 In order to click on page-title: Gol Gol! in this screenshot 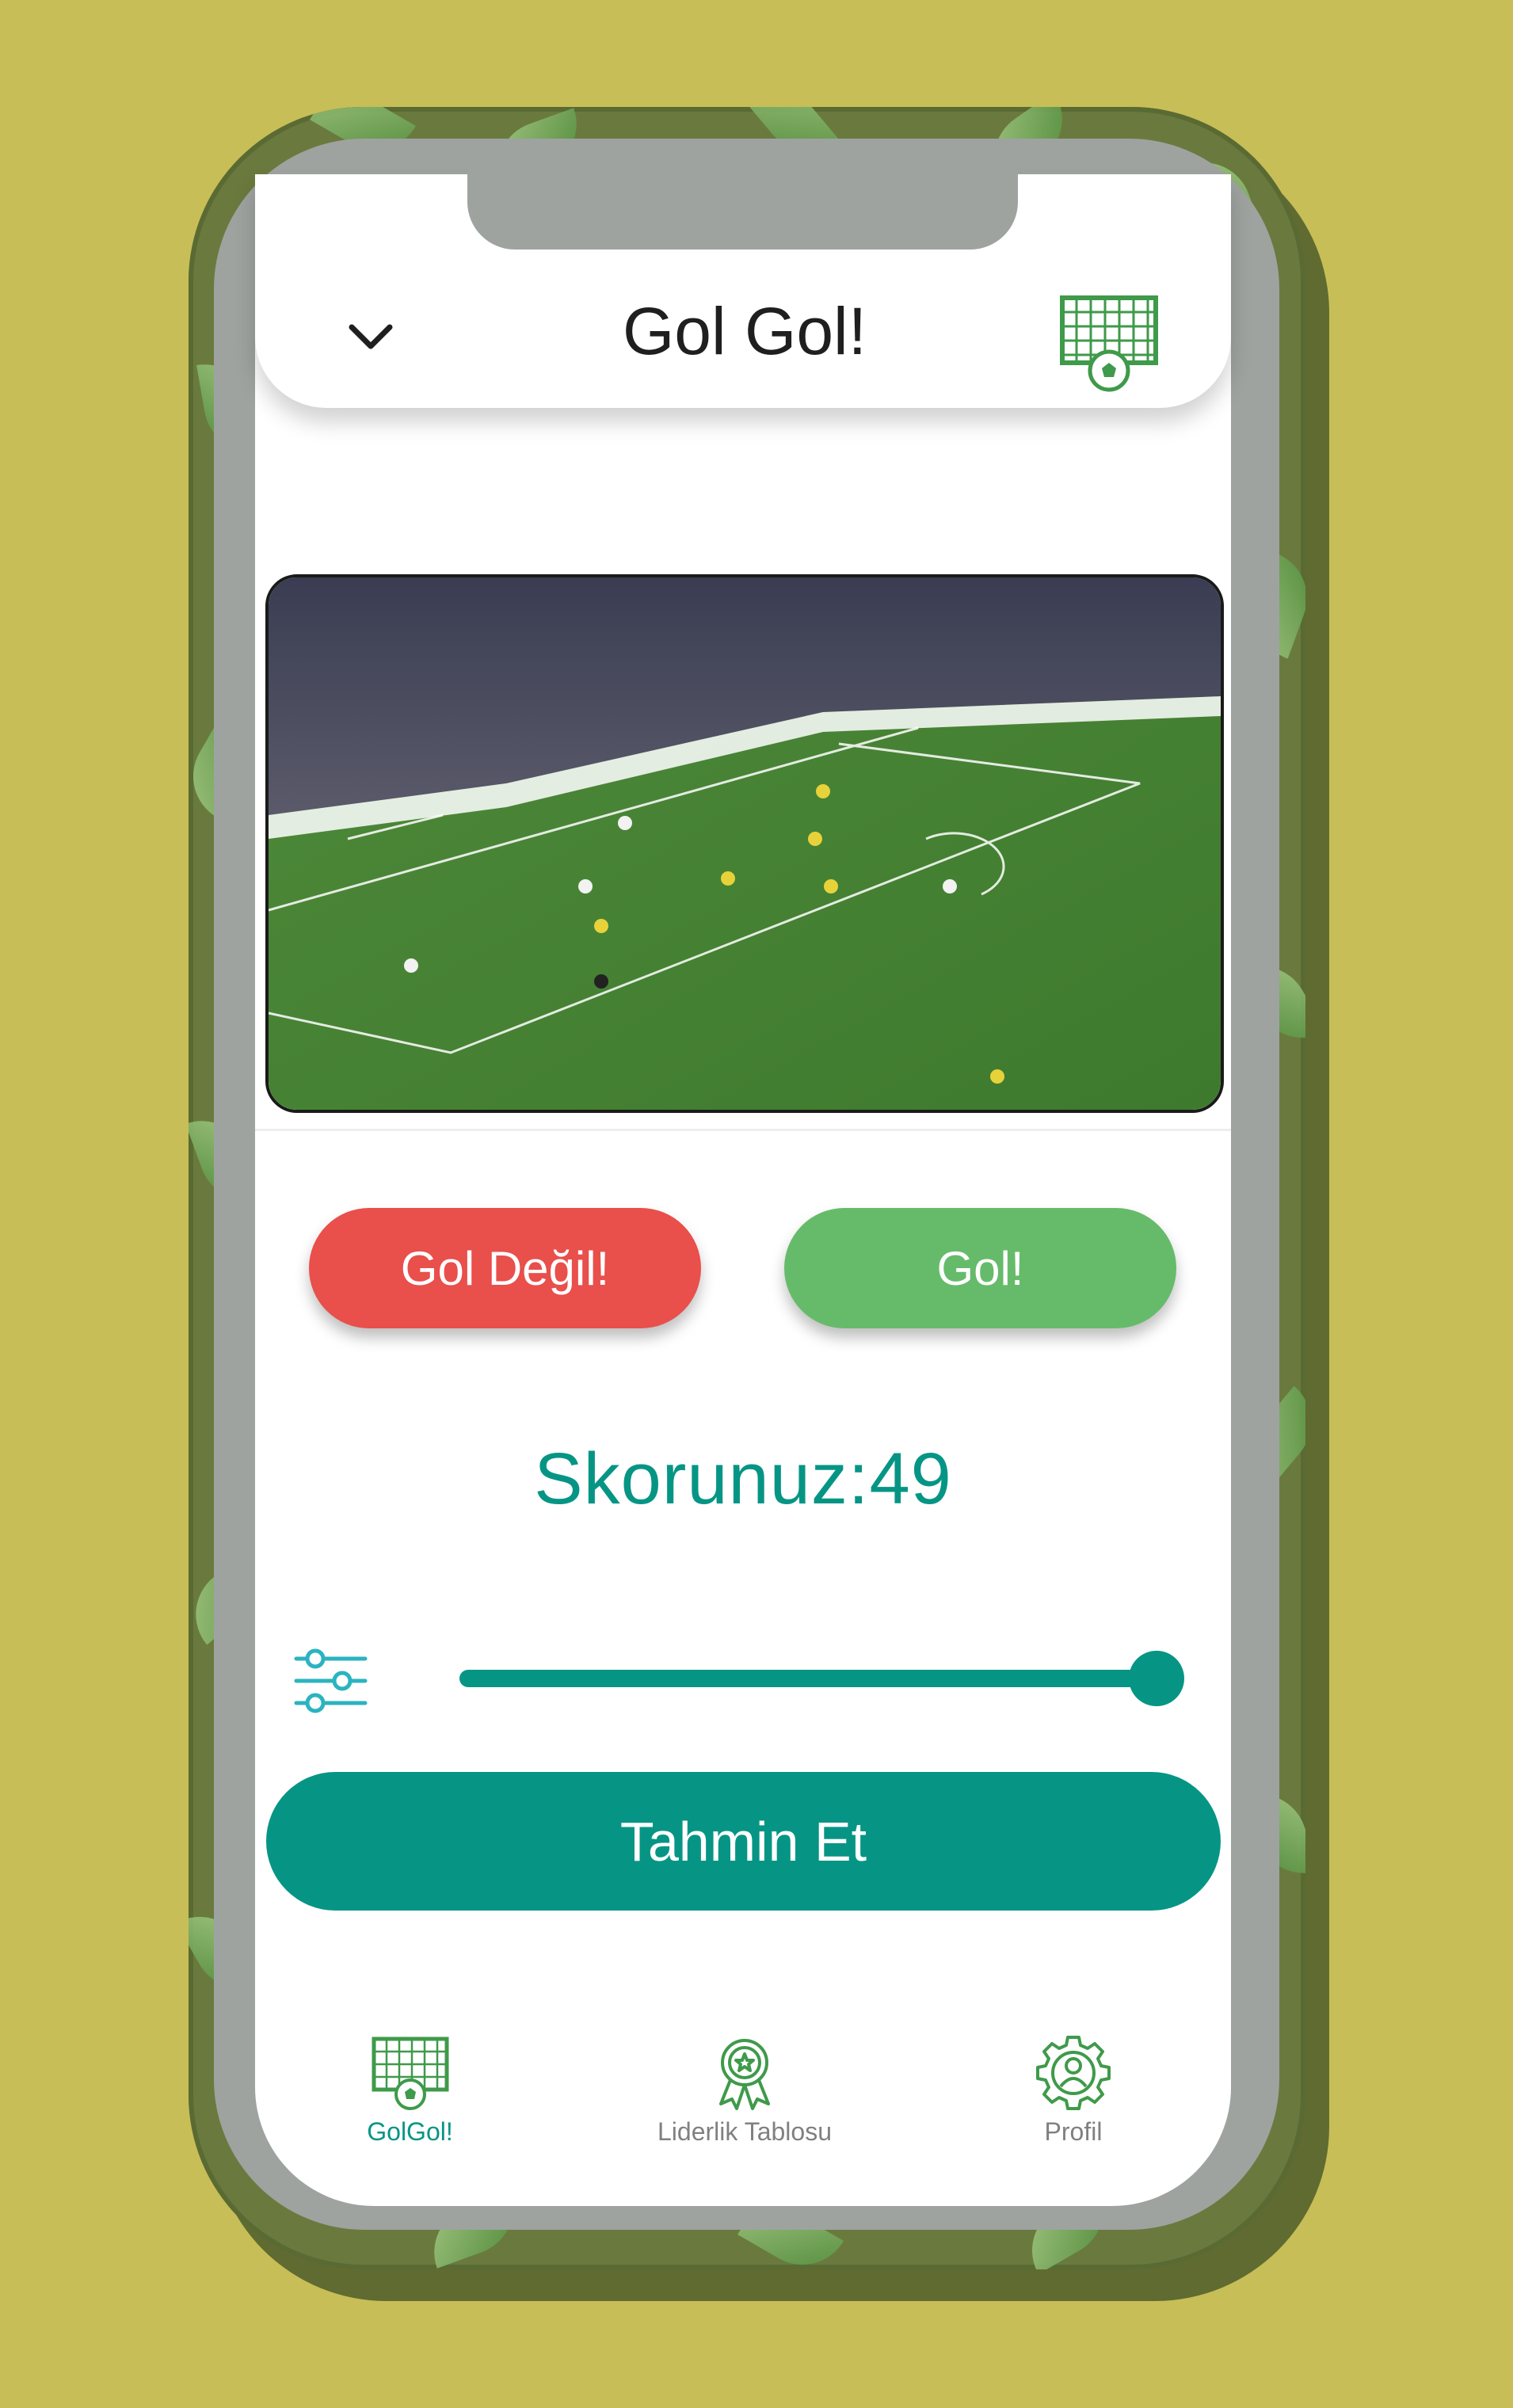, I will do `click(744, 331)`.